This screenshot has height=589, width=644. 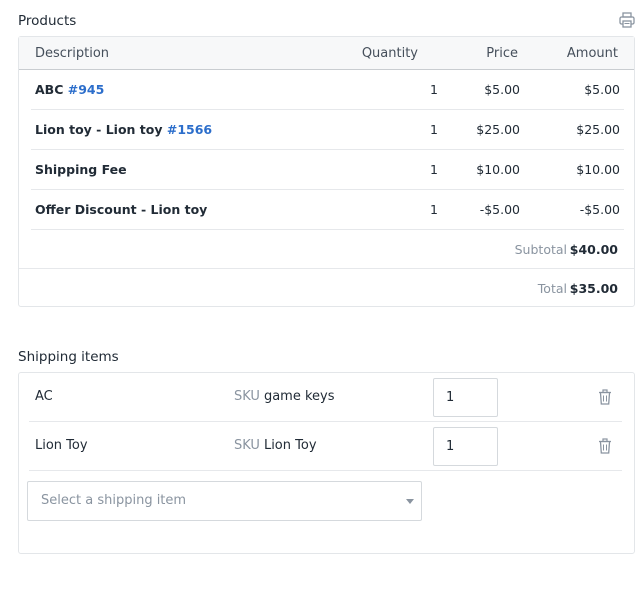 I want to click on total-label: Total, so click(x=552, y=288).